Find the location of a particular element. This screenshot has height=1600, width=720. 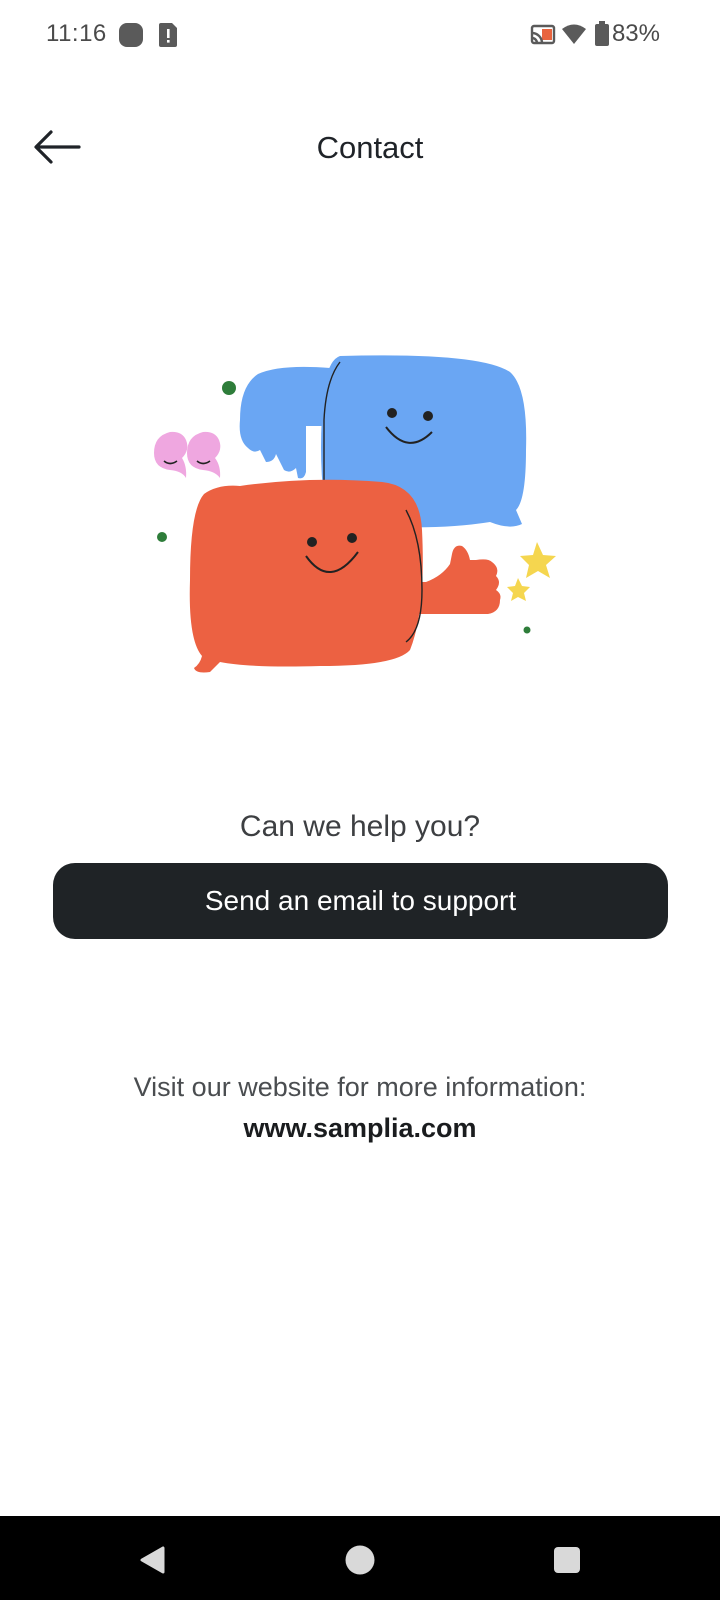

circle-home-icon is located at coordinates (360, 1562).